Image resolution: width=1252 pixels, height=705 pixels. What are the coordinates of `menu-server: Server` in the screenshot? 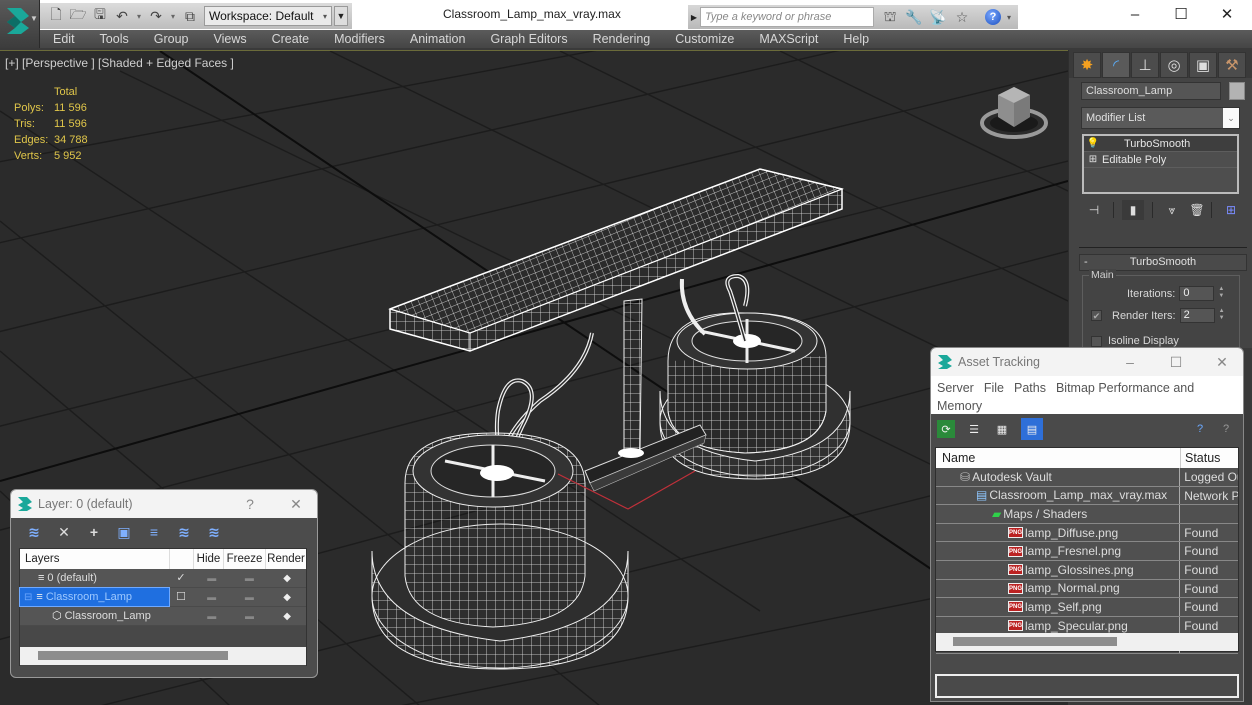 It's located at (955, 388).